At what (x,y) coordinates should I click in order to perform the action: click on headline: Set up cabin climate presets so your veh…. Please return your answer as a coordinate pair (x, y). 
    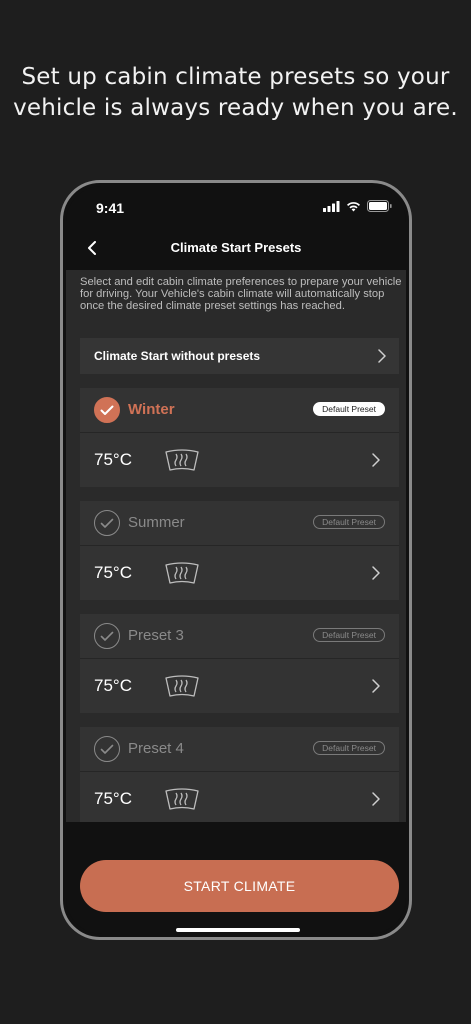
    Looking at the image, I should click on (235, 92).